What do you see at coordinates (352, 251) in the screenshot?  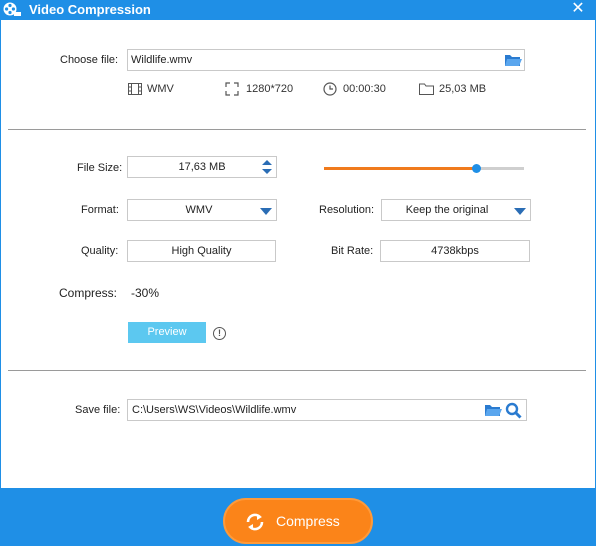 I see `bitrate-label: Bit Rate:` at bounding box center [352, 251].